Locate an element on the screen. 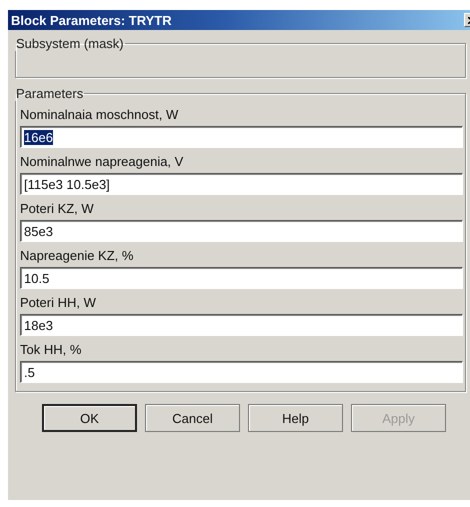 The height and width of the screenshot is (507, 470). field-label: Poteri KZ, W is located at coordinates (57, 208).